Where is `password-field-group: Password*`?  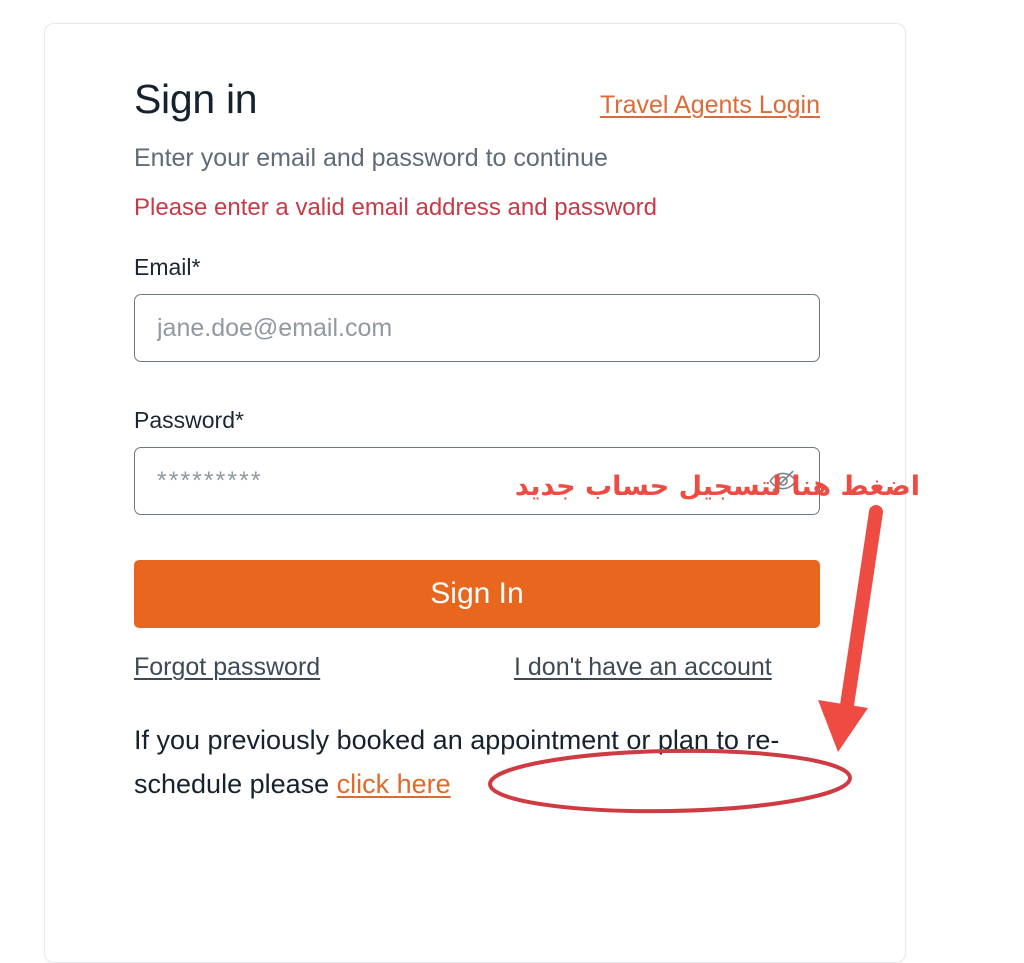 password-field-group: Password* is located at coordinates (477, 460).